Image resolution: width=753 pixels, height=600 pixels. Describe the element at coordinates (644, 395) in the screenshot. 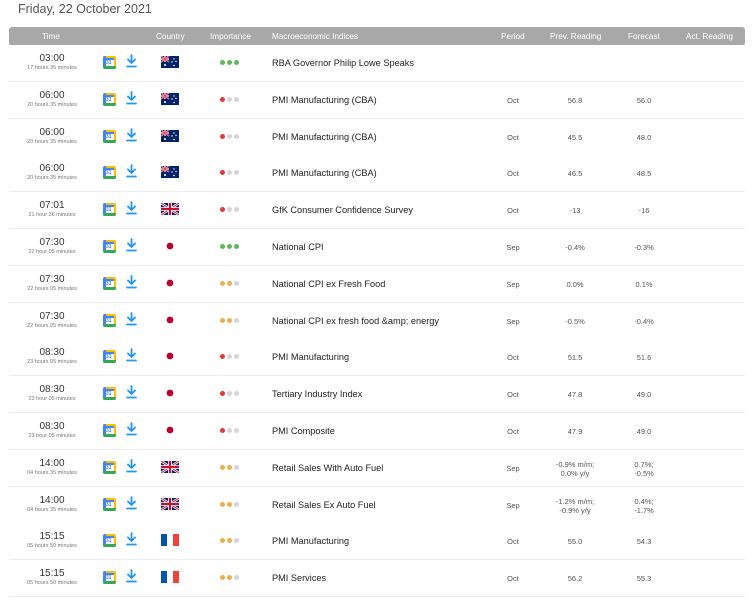

I see `forecast-reading: 49.0` at that location.